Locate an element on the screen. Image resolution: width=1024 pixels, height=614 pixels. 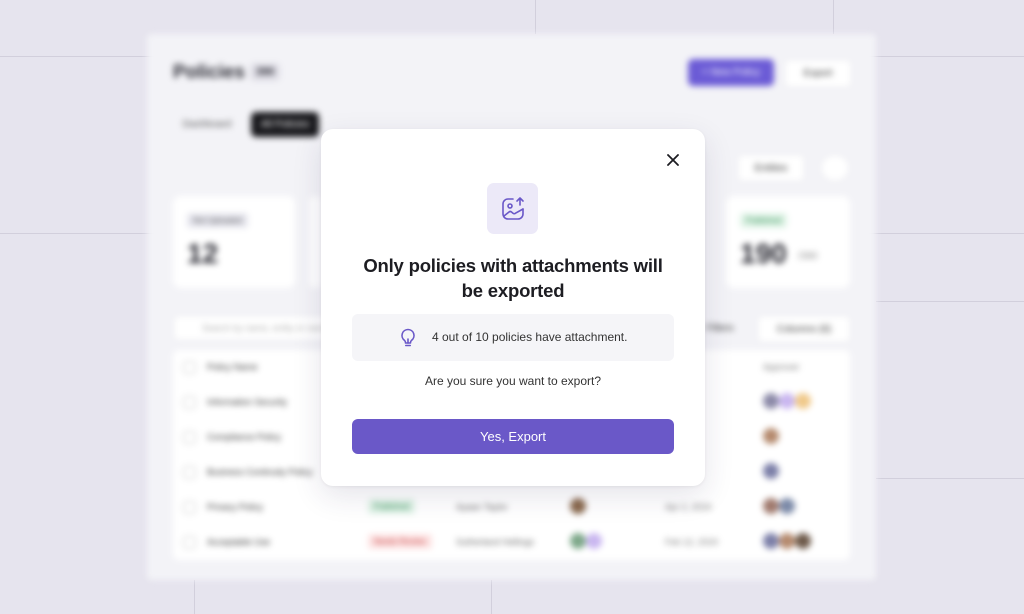
stat-value: 12 is located at coordinates (203, 253).